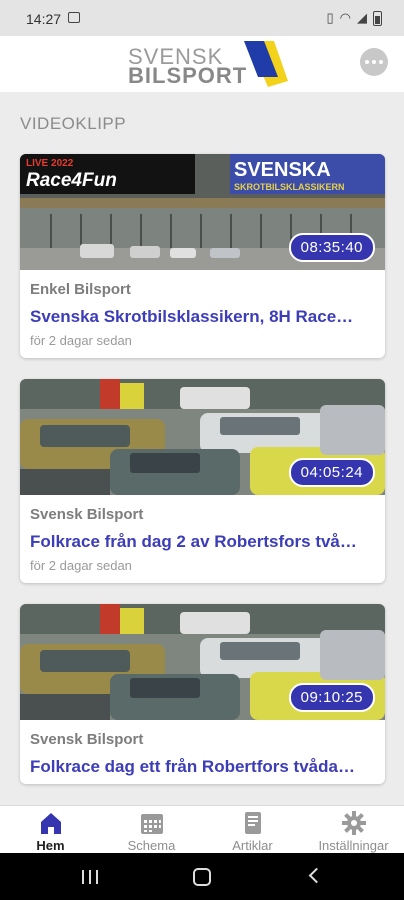  Describe the element at coordinates (73, 123) in the screenshot. I see `section-title: VIDEOKLIPP` at that location.